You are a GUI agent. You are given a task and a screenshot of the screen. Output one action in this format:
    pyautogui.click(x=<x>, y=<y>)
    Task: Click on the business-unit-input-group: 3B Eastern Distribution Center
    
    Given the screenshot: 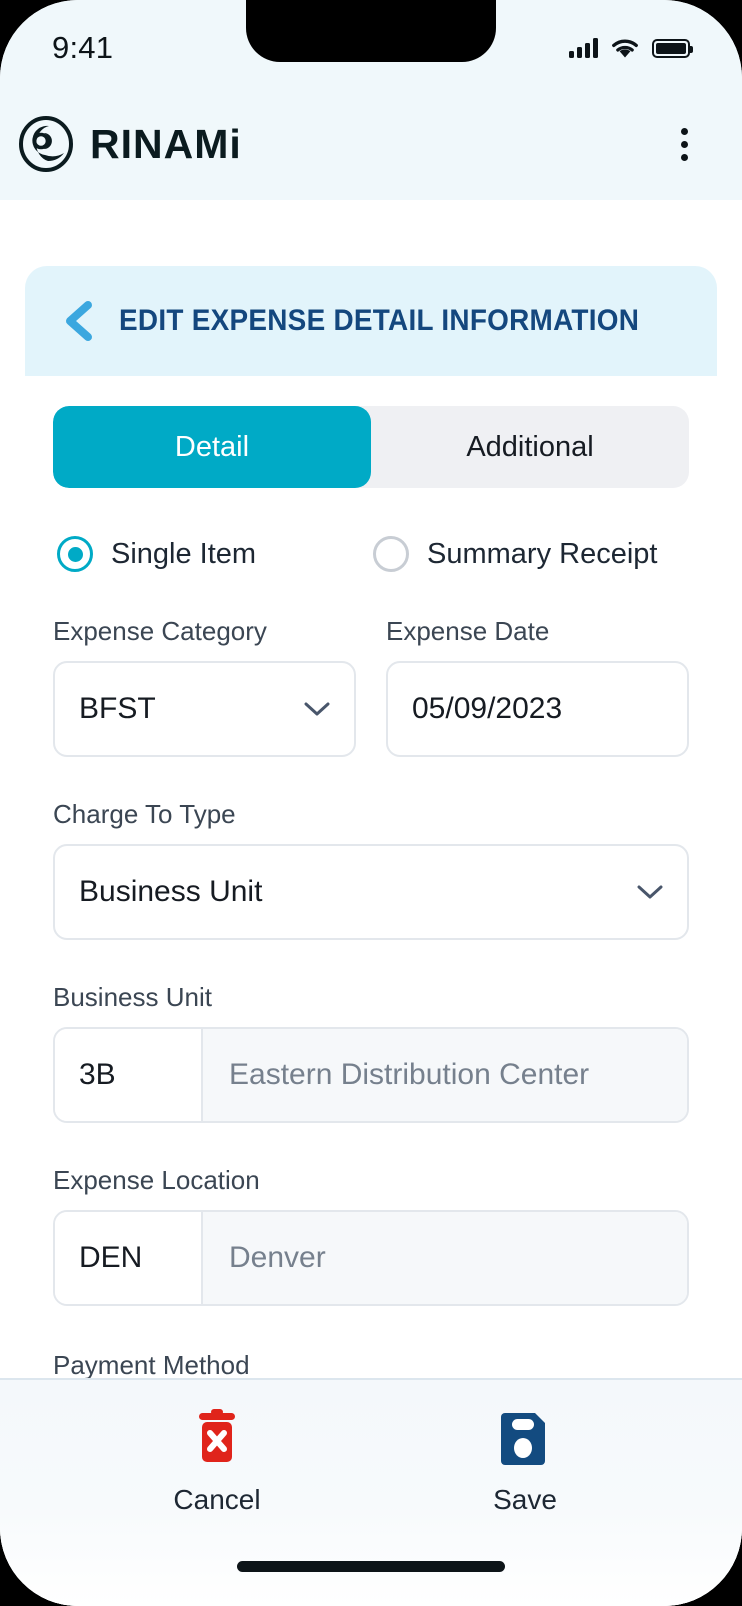 What is the action you would take?
    pyautogui.click(x=371, y=1075)
    